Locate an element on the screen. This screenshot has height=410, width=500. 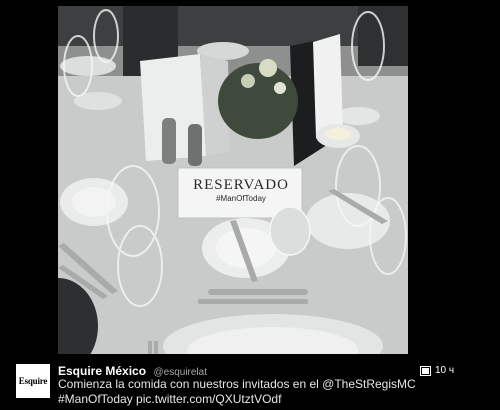
avatar-logo: Esquire is located at coordinates (33, 381).